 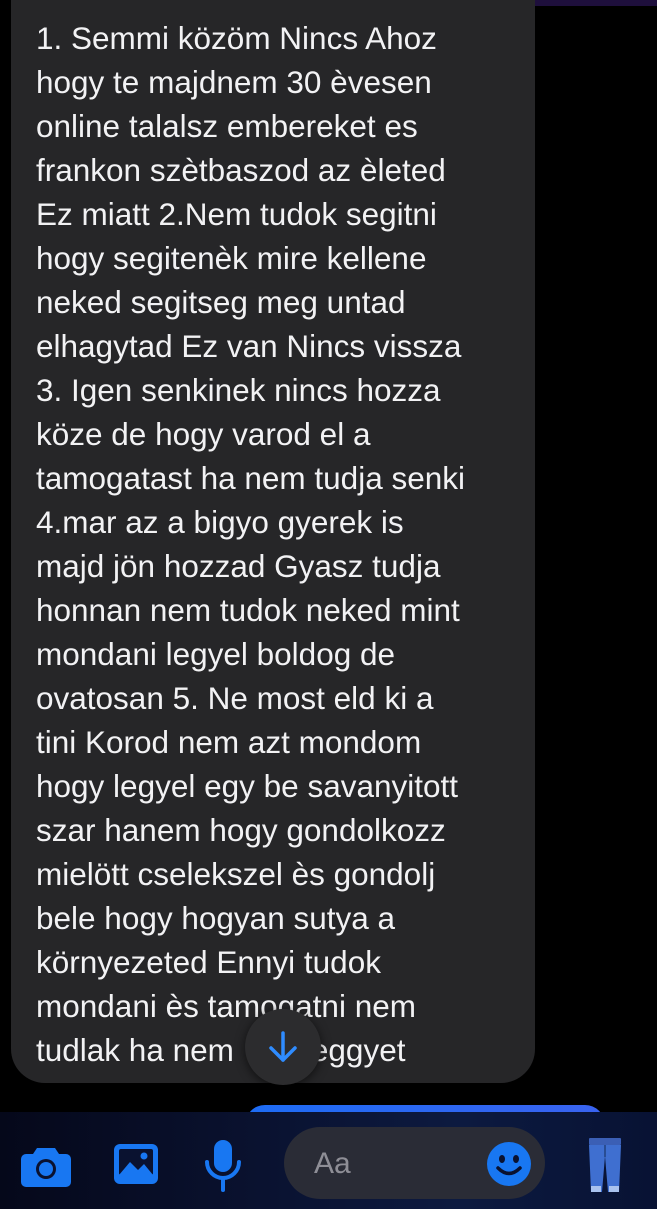 I want to click on message-line: ovatosan 5. Ne most eld ki a, so click(x=235, y=698).